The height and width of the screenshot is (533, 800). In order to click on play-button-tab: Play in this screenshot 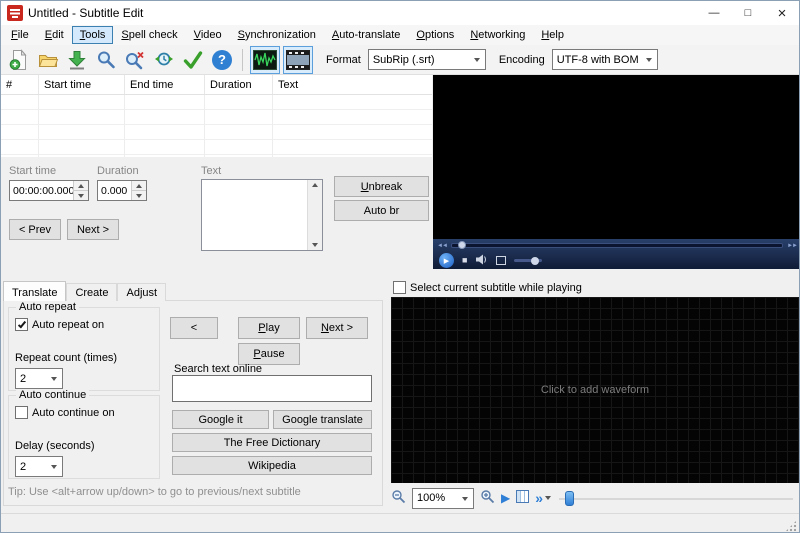, I will do `click(269, 328)`.